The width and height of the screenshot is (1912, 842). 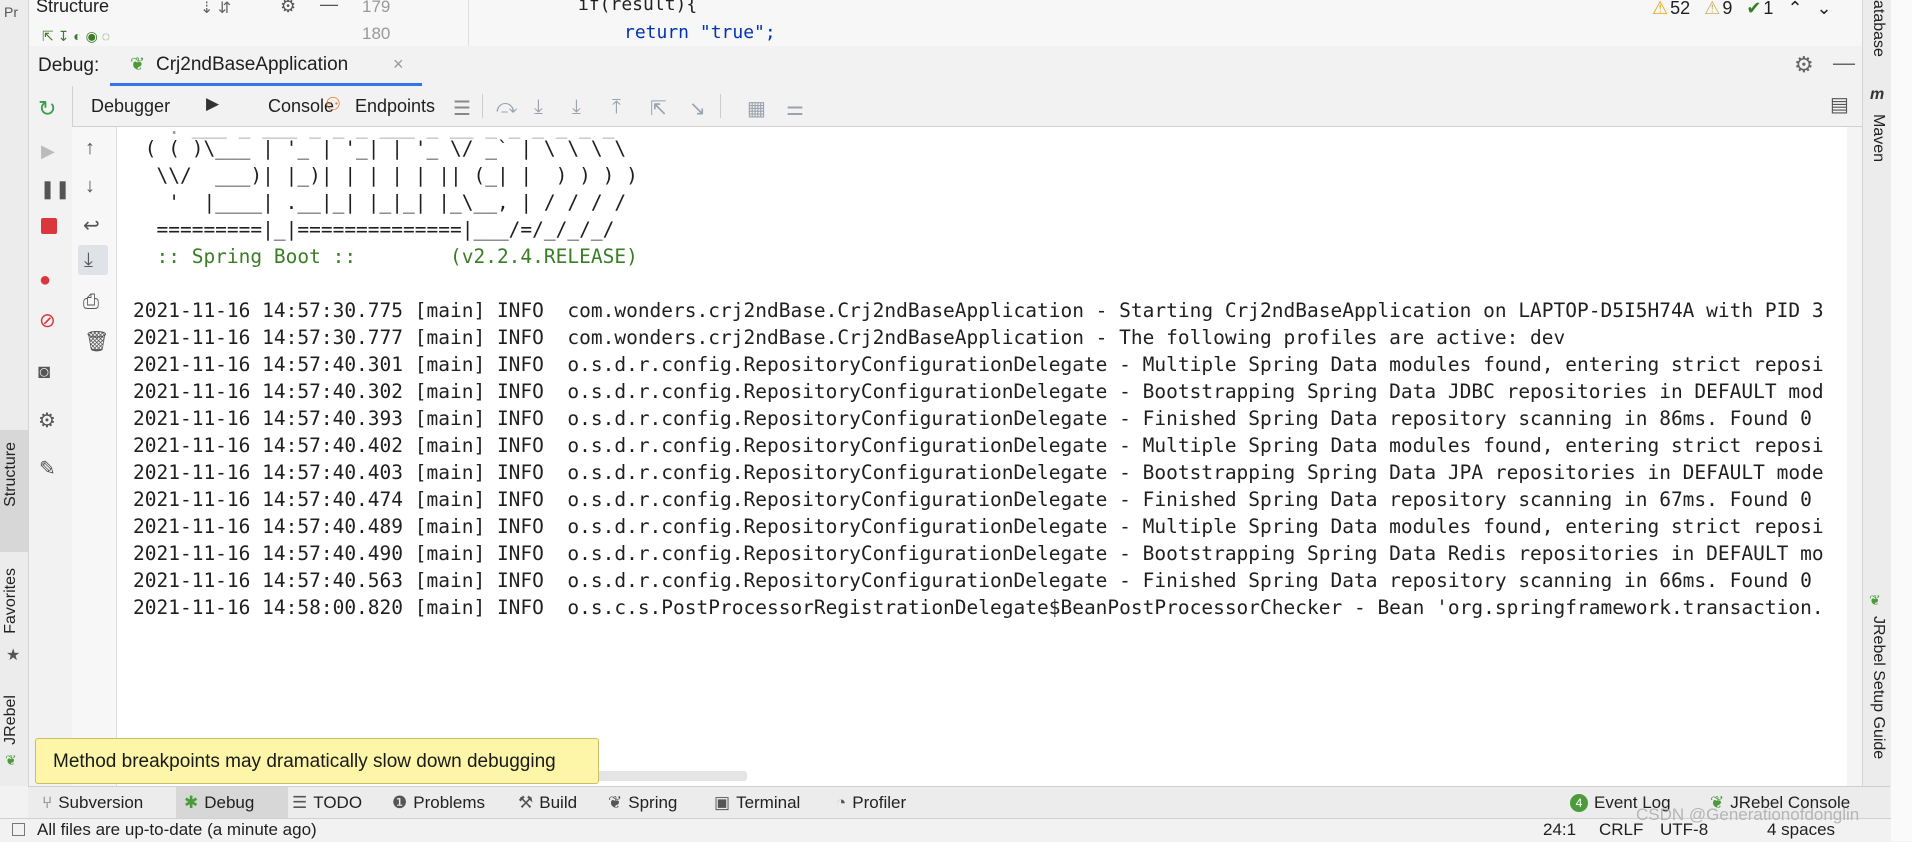 I want to click on tool-spring-label: Spring, so click(x=653, y=802).